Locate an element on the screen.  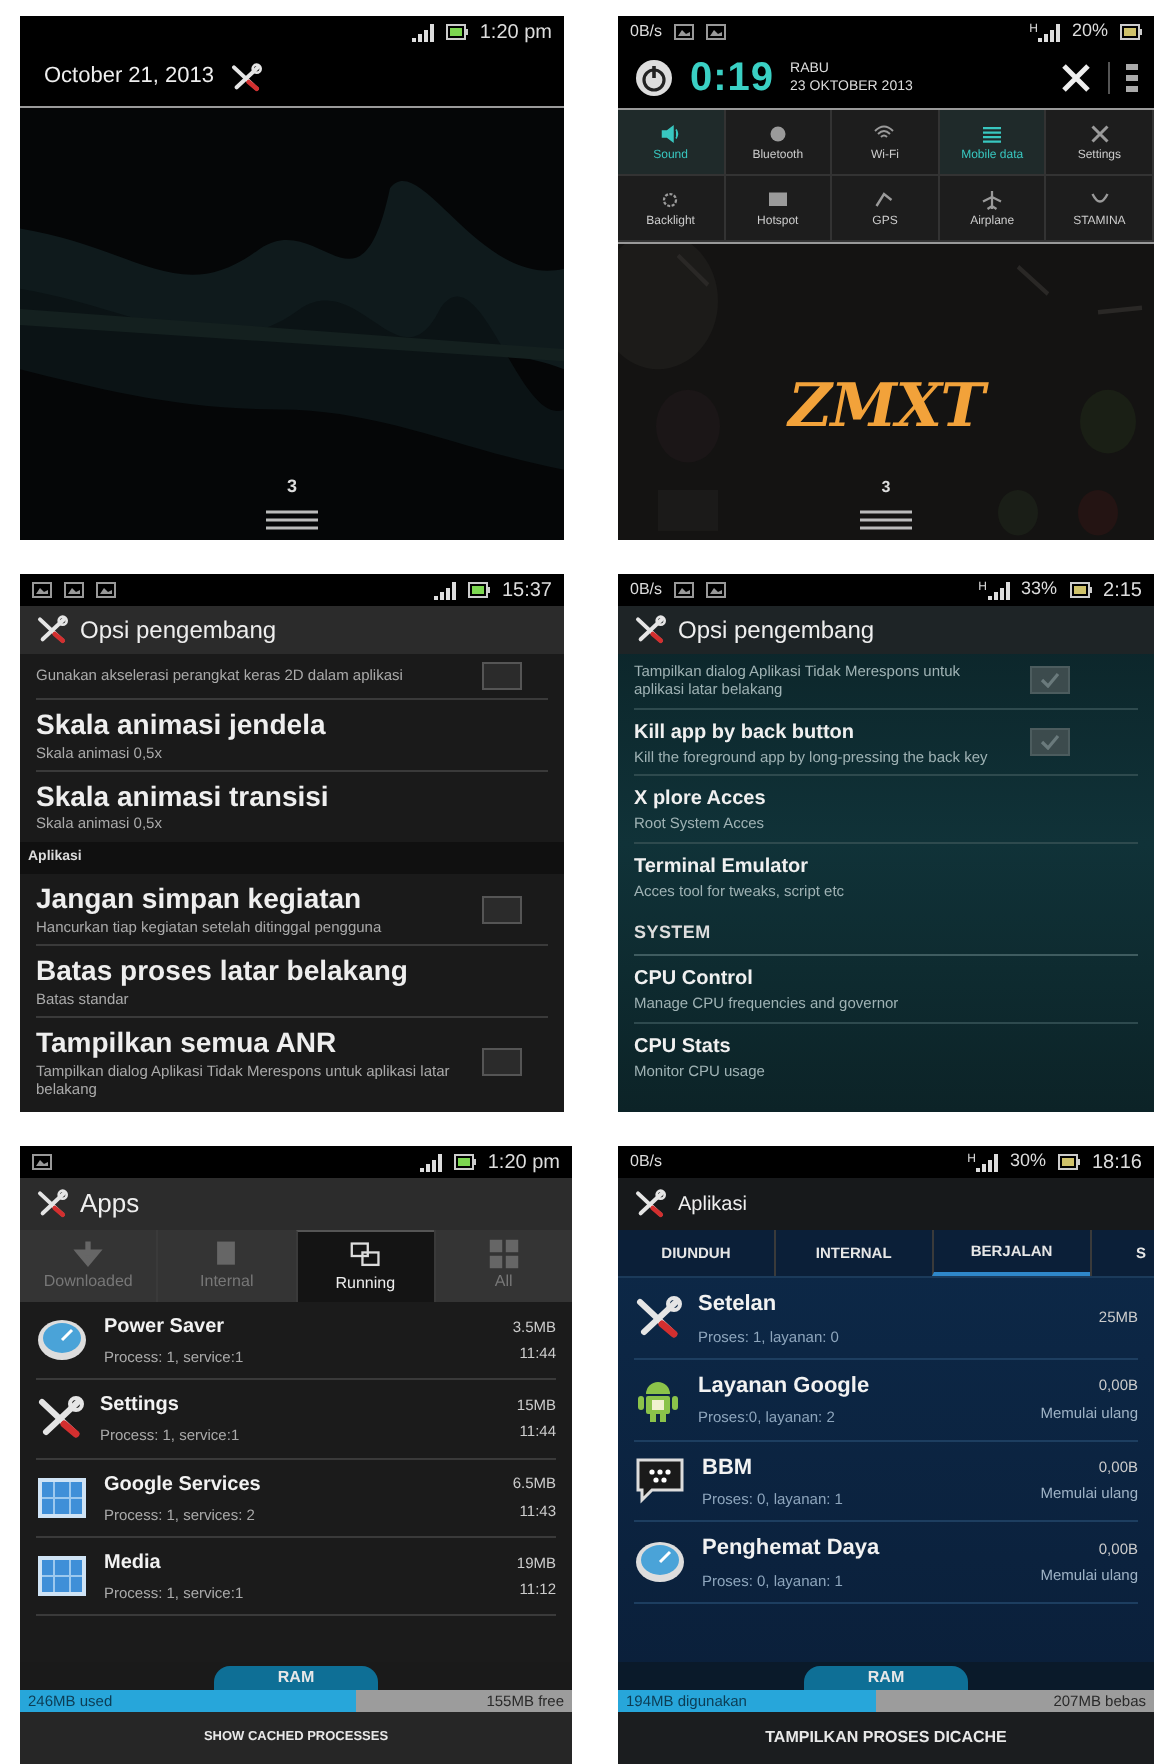
status-time: 15:37 is located at coordinates (526, 591).